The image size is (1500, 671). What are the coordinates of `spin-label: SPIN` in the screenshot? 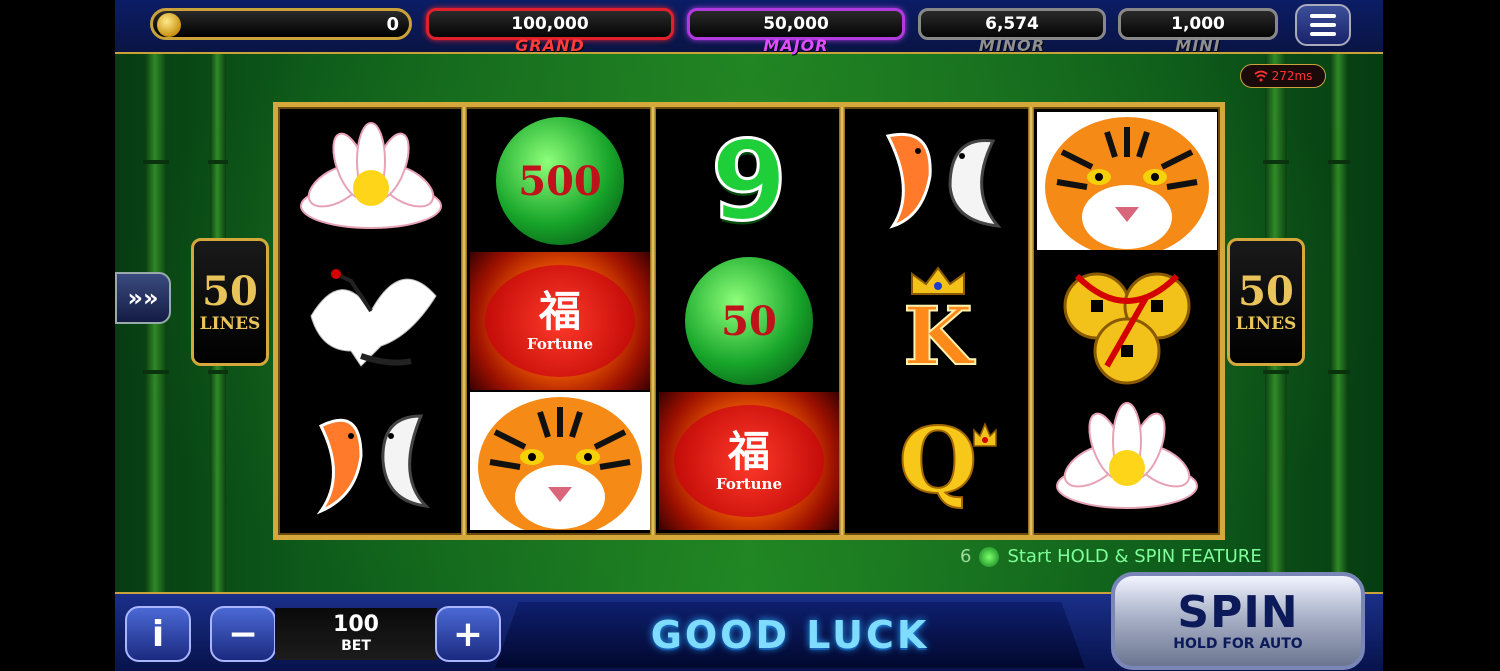 It's located at (1238, 612).